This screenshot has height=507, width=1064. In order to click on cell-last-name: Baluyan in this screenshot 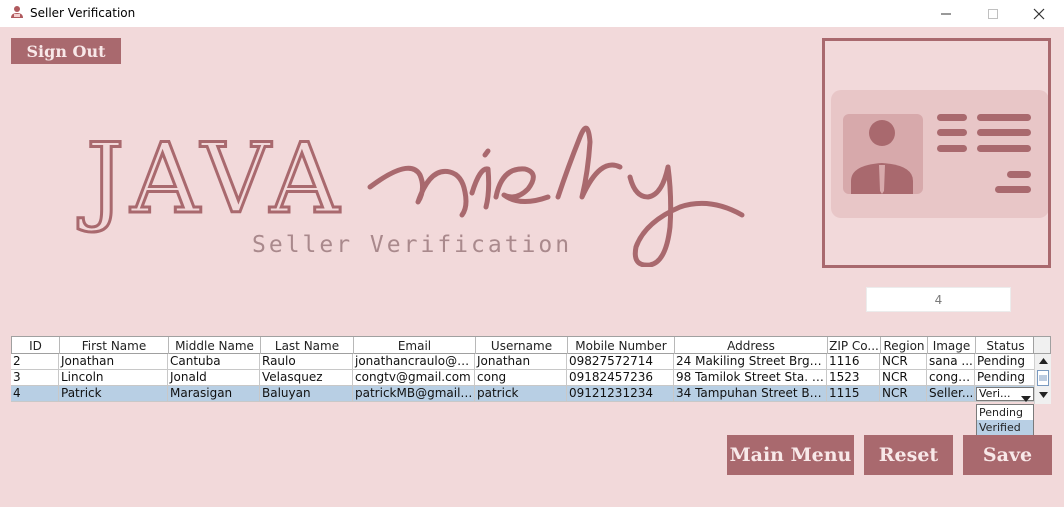, I will do `click(306, 393)`.